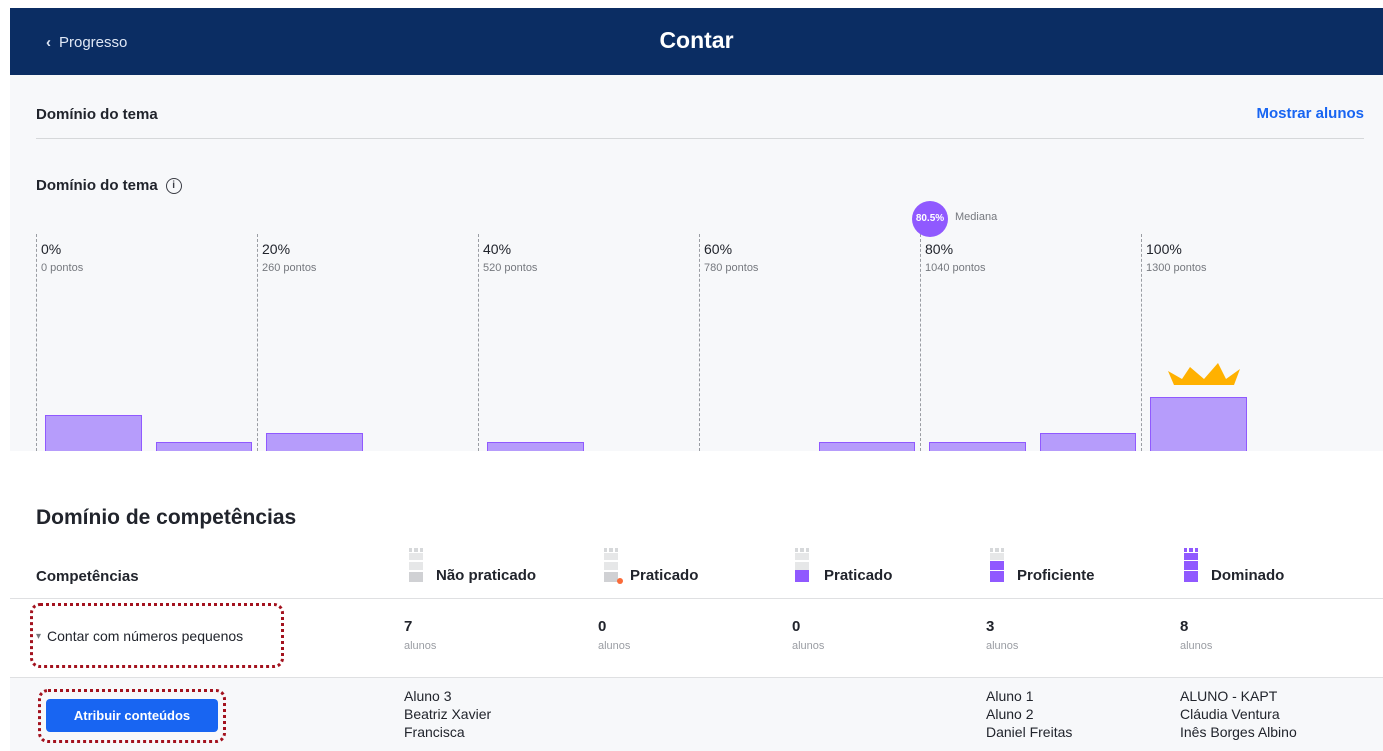 The image size is (1383, 751). Describe the element at coordinates (1176, 268) in the screenshot. I see `tick-sublabel: 1300 pontos` at that location.